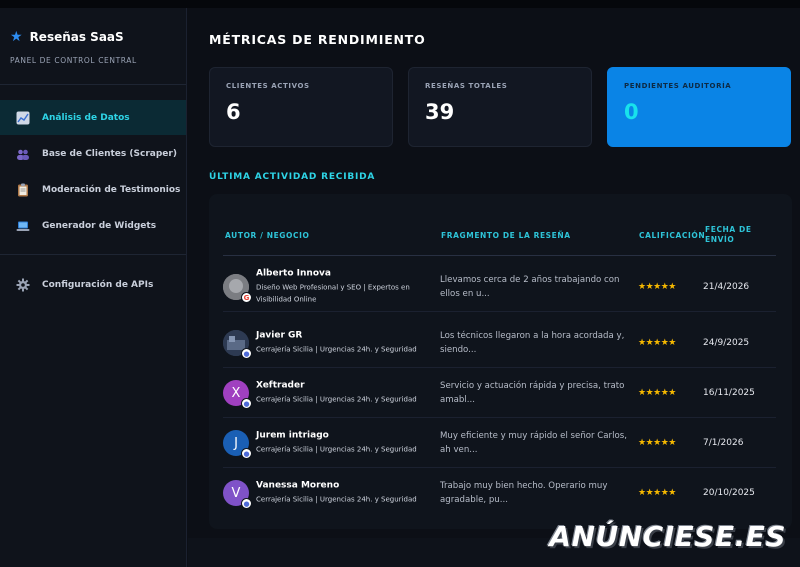 Image resolution: width=800 pixels, height=567 pixels. I want to click on review-date: 24/9/2025, so click(726, 343).